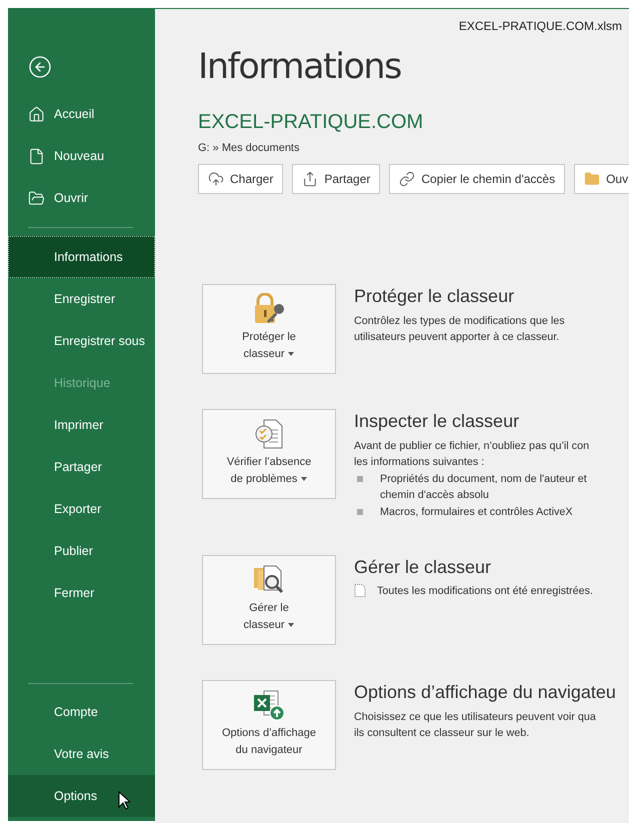 The width and height of the screenshot is (629, 823). Describe the element at coordinates (437, 421) in the screenshot. I see `section-title: Inspecter le classeur` at that location.